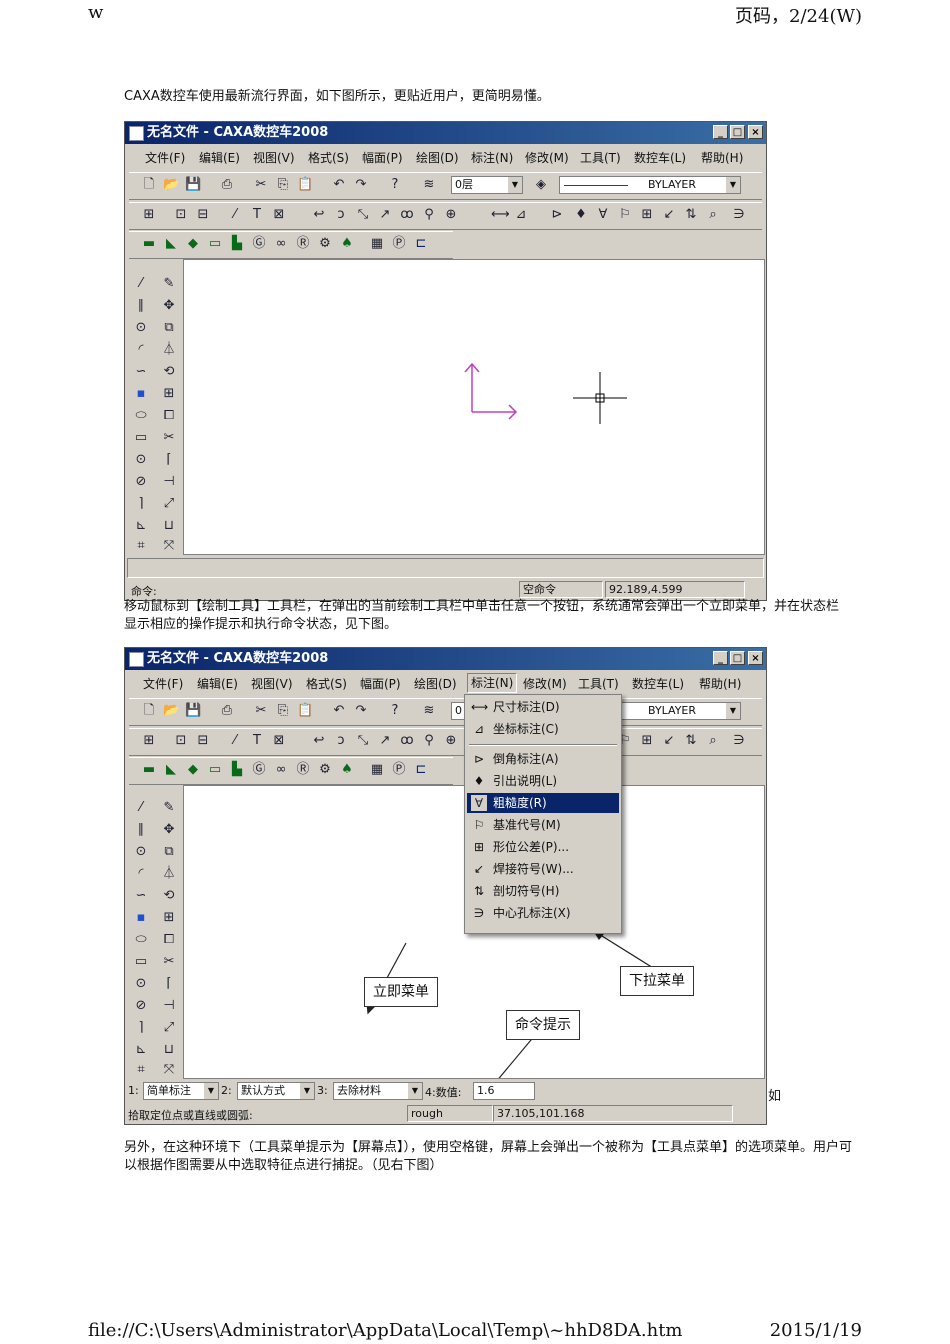 The height and width of the screenshot is (1344, 950). What do you see at coordinates (581, 215) in the screenshot?
I see `leader-icon: ♦` at bounding box center [581, 215].